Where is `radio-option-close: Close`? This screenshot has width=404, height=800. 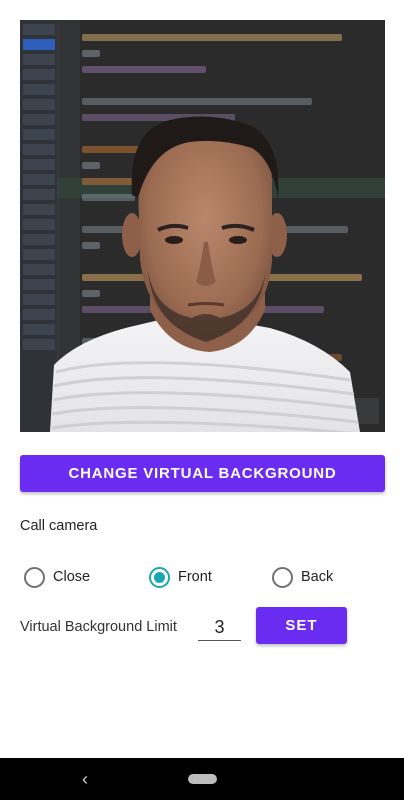
radio-option-close: Close is located at coordinates (57, 577).